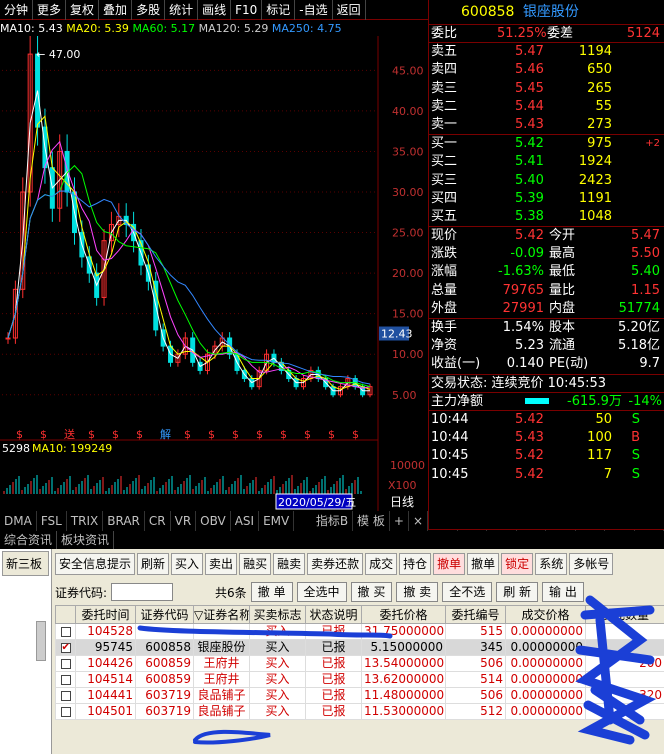  I want to click on cell-no: 506, so click(475, 695).